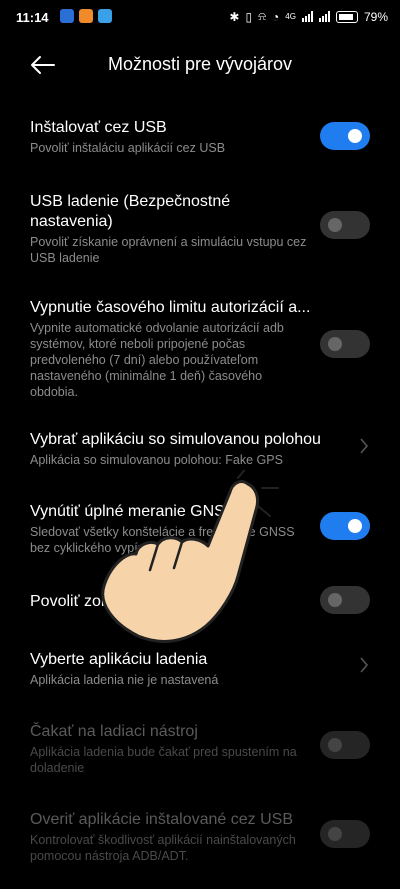  I want to click on status-time: 11:14, so click(32, 17).